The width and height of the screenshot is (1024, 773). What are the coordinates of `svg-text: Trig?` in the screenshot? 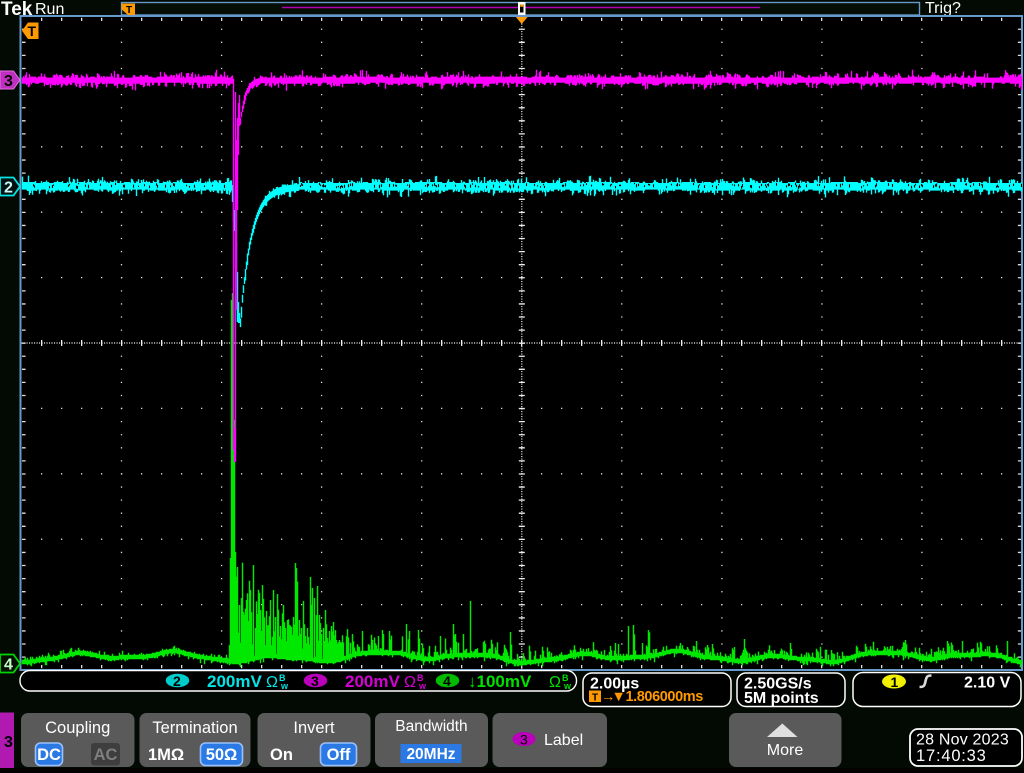 It's located at (943, 8).